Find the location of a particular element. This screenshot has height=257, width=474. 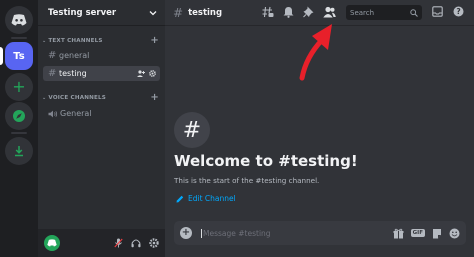

download-icon is located at coordinates (19, 151).